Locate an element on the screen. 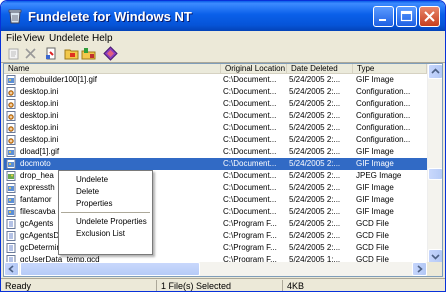 This screenshot has height=292, width=446. gcd-file-icon is located at coordinates (11, 248).